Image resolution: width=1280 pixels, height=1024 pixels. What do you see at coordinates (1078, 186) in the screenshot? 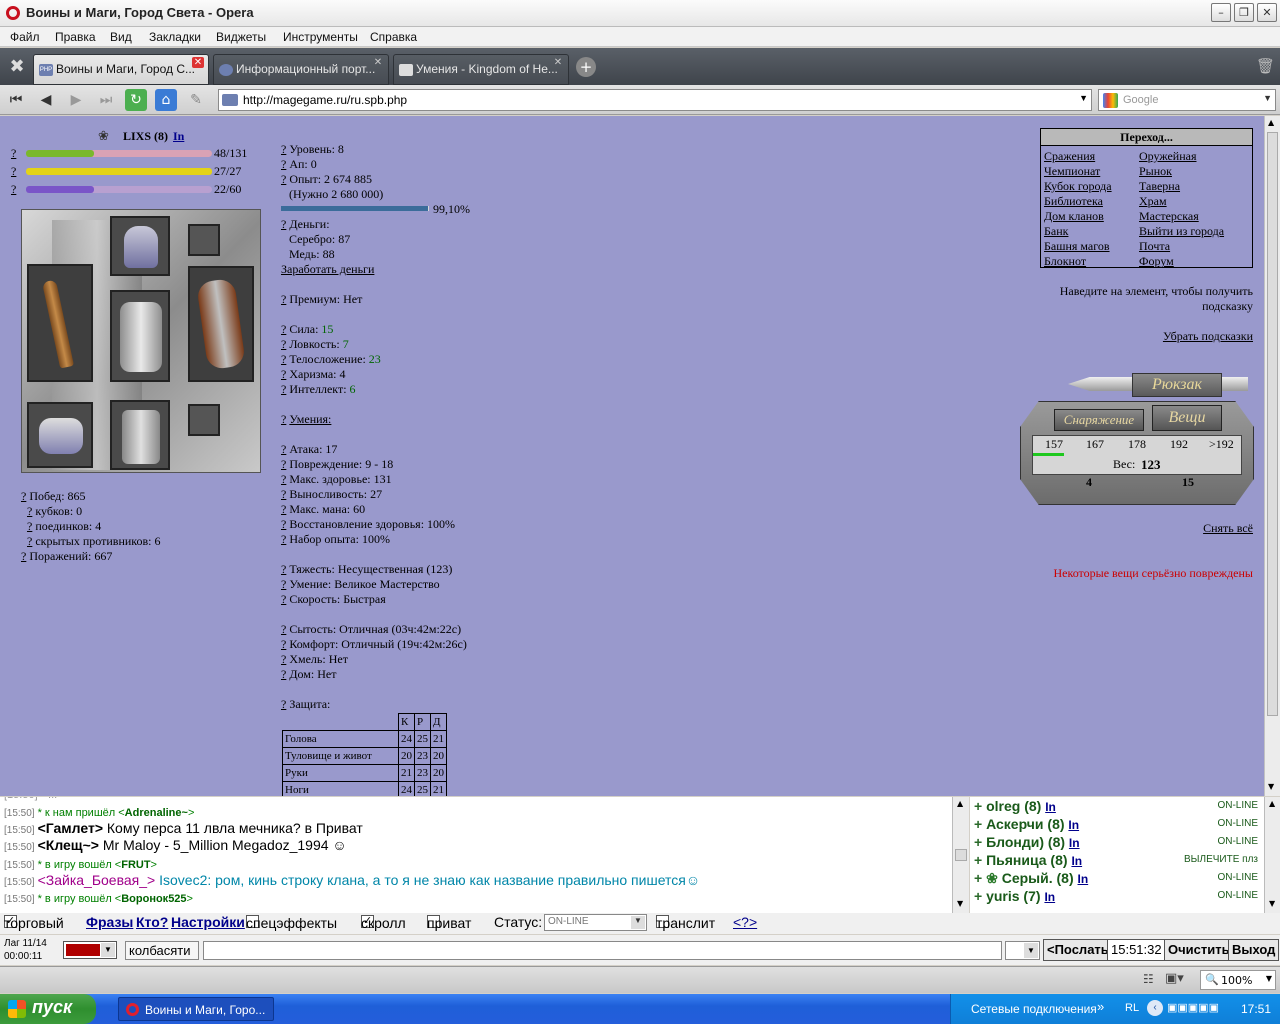
I see `nav-link-city-cup: Кубок города` at bounding box center [1078, 186].